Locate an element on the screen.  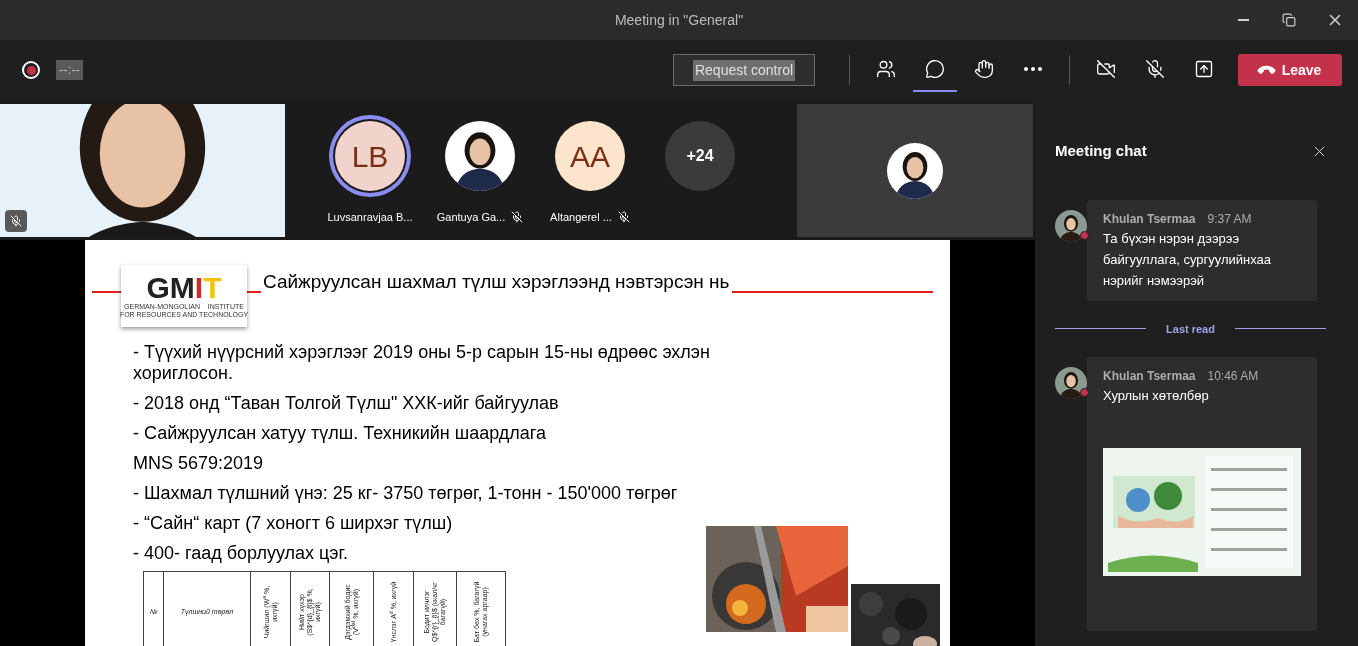
message-time: 10:46 AM is located at coordinates (1233, 376).